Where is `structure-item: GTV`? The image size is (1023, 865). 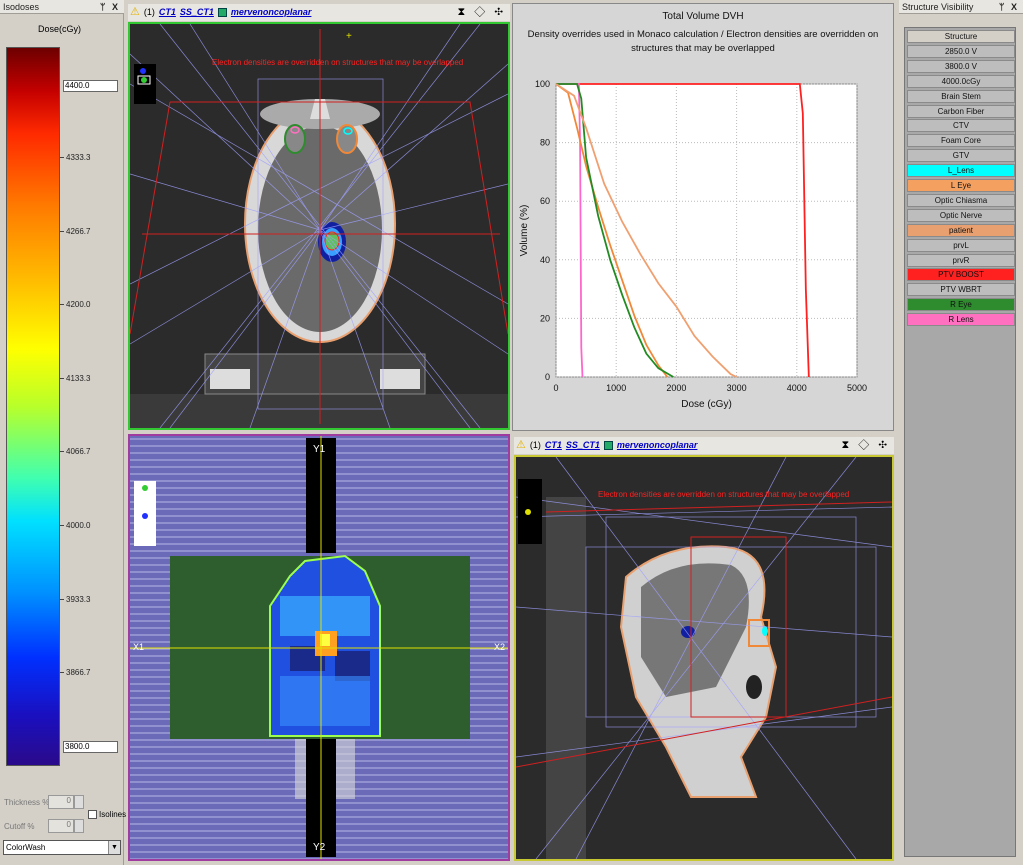 structure-item: GTV is located at coordinates (961, 156).